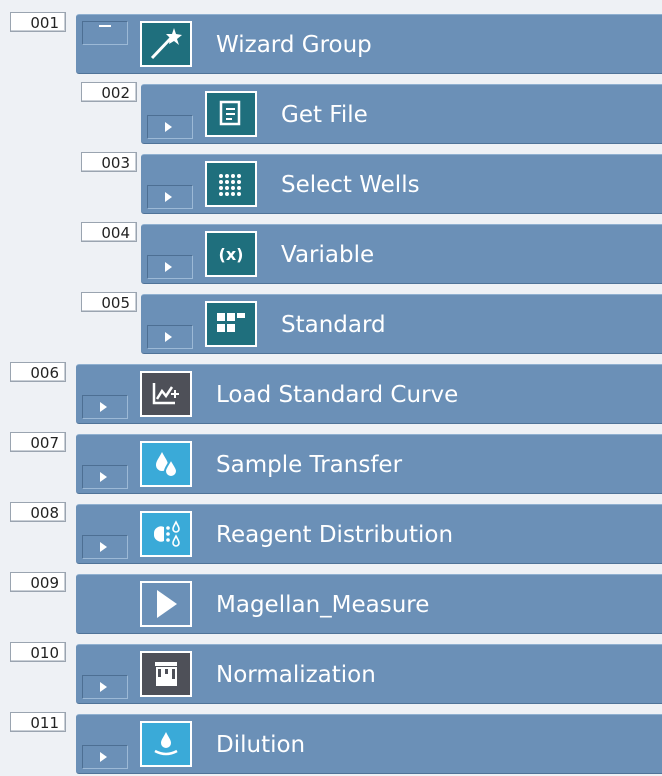 The image size is (662, 776). Describe the element at coordinates (38, 722) in the screenshot. I see `step-number: 011` at that location.